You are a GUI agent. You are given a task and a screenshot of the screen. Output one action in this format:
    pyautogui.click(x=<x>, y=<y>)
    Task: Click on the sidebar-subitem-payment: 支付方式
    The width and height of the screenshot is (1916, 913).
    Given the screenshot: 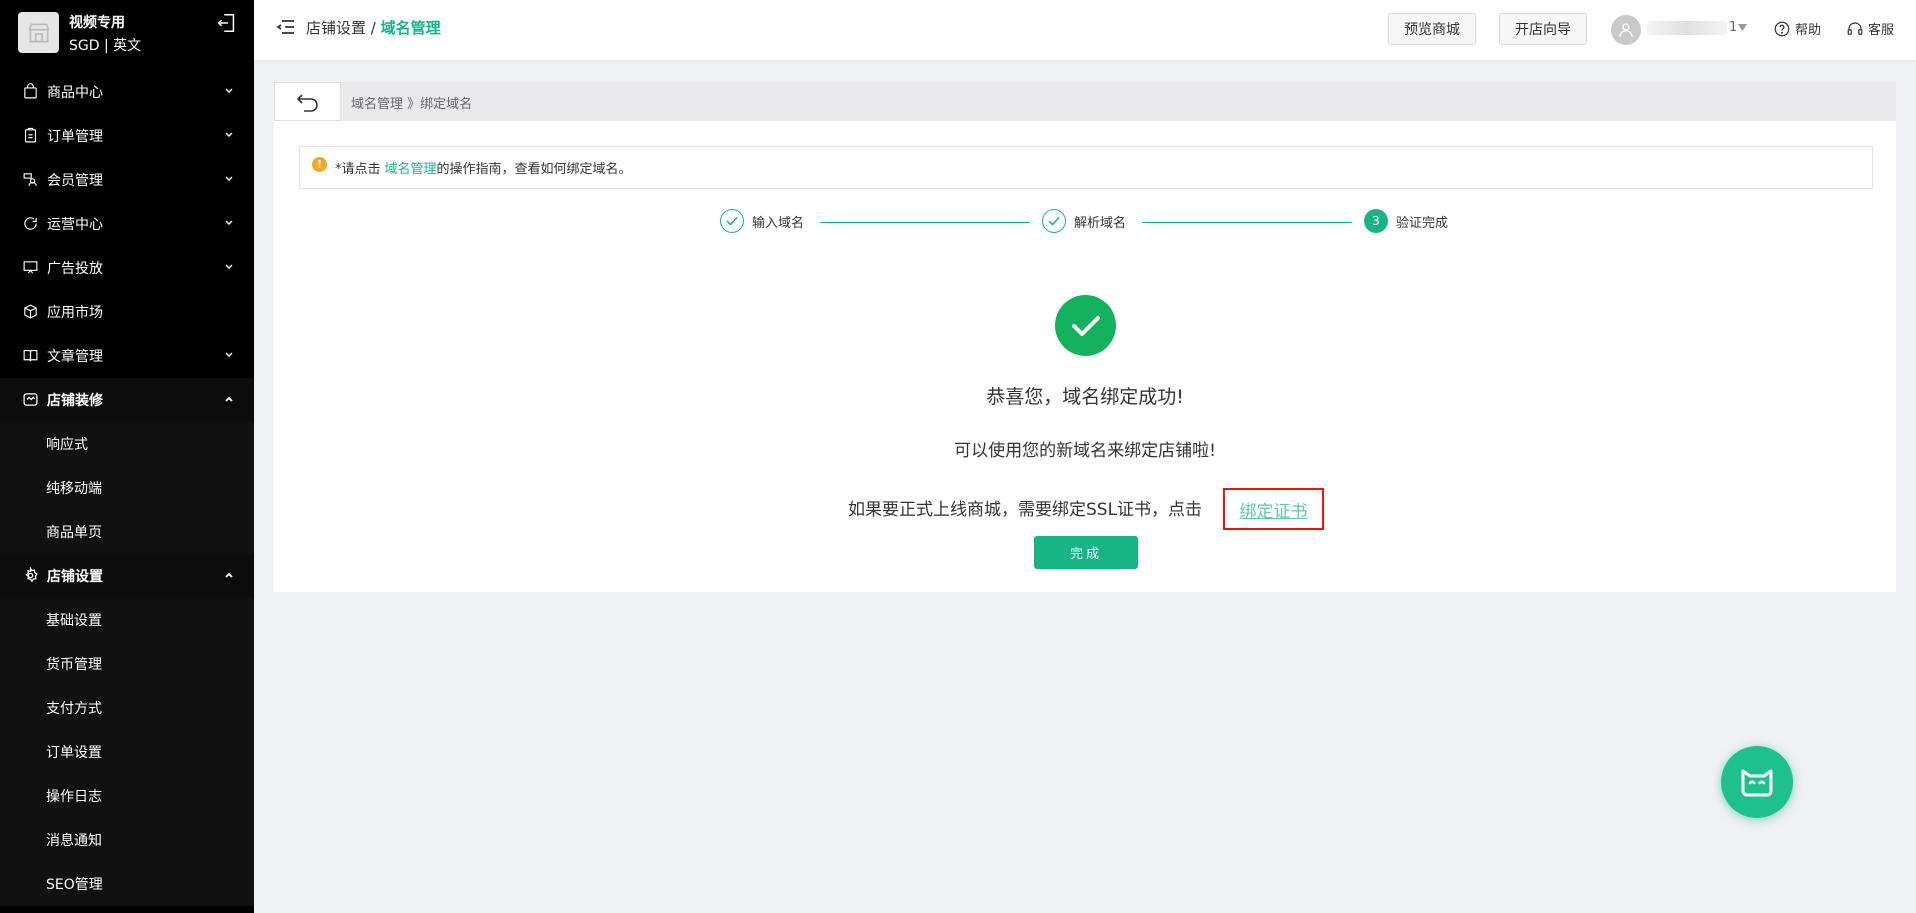 What is the action you would take?
    pyautogui.click(x=127, y=708)
    